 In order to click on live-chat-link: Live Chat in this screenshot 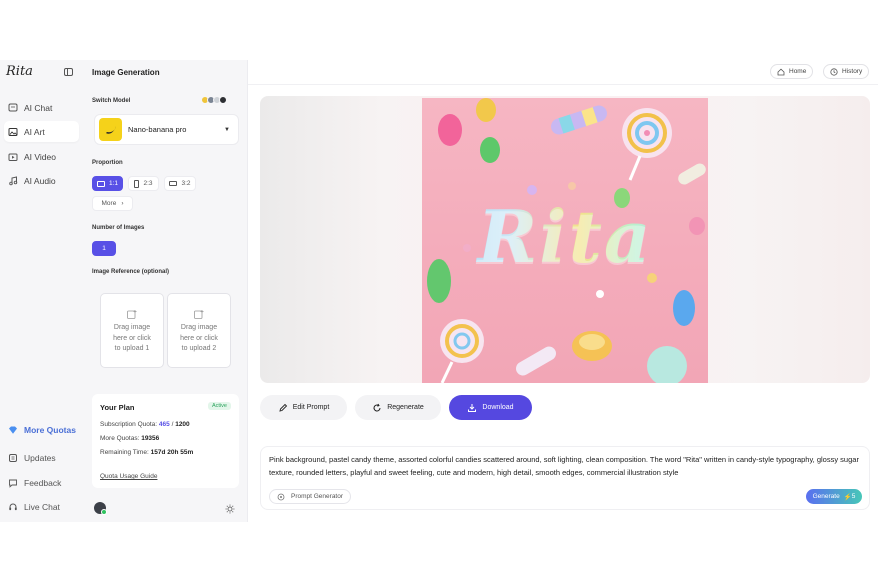, I will do `click(32, 507)`.